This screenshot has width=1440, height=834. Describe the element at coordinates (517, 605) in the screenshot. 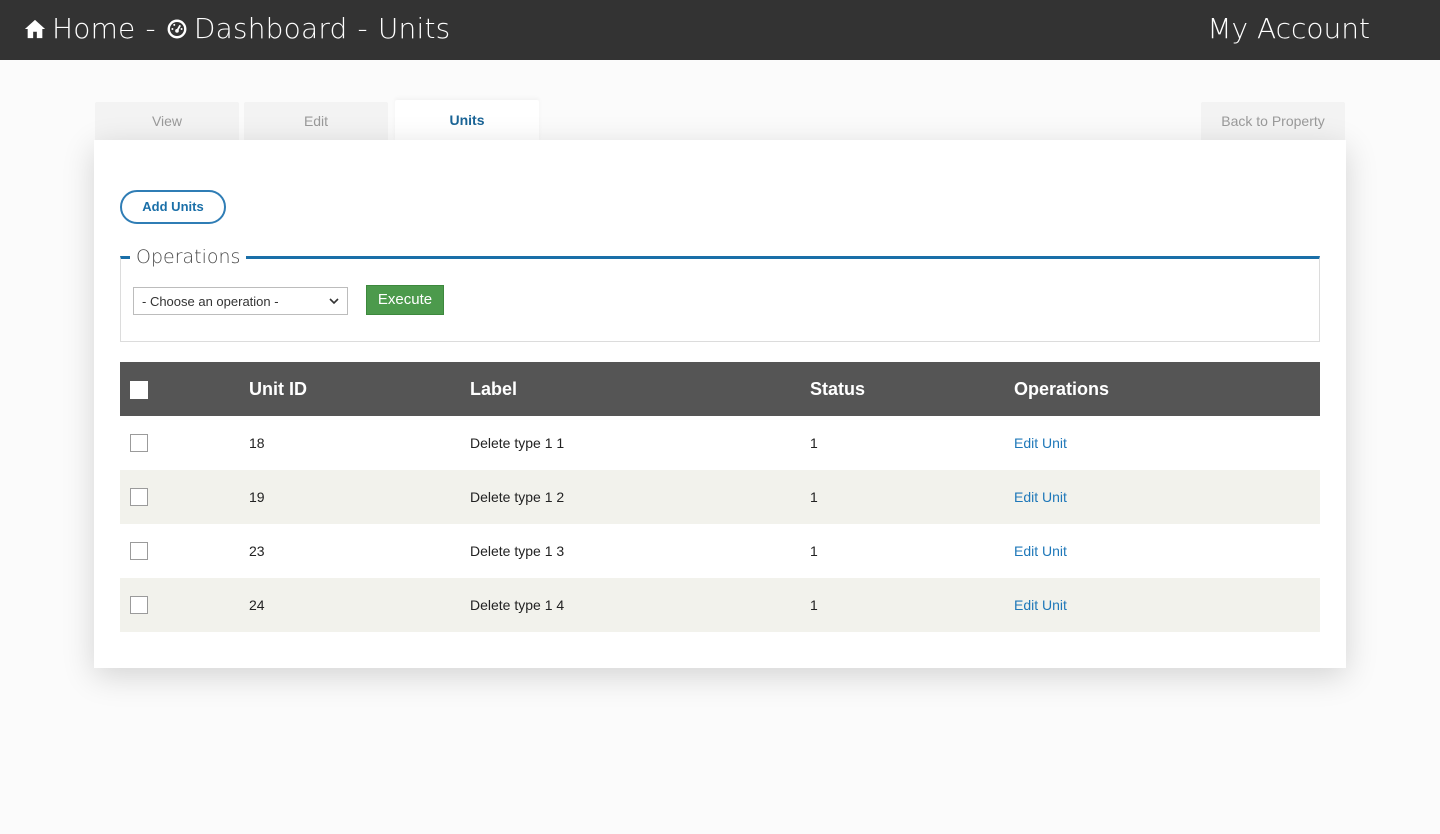

I see `unit-label-cell: Delete type 1 4` at that location.